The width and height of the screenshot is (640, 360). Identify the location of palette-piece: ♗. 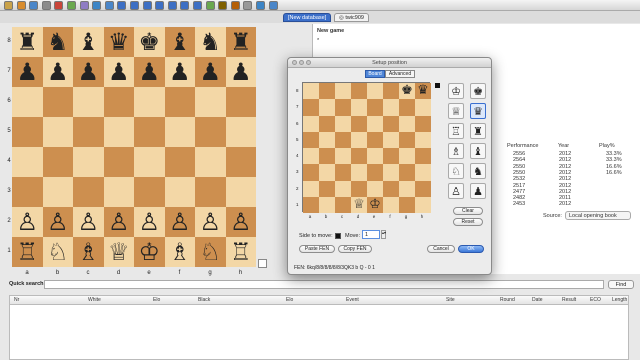
(456, 151).